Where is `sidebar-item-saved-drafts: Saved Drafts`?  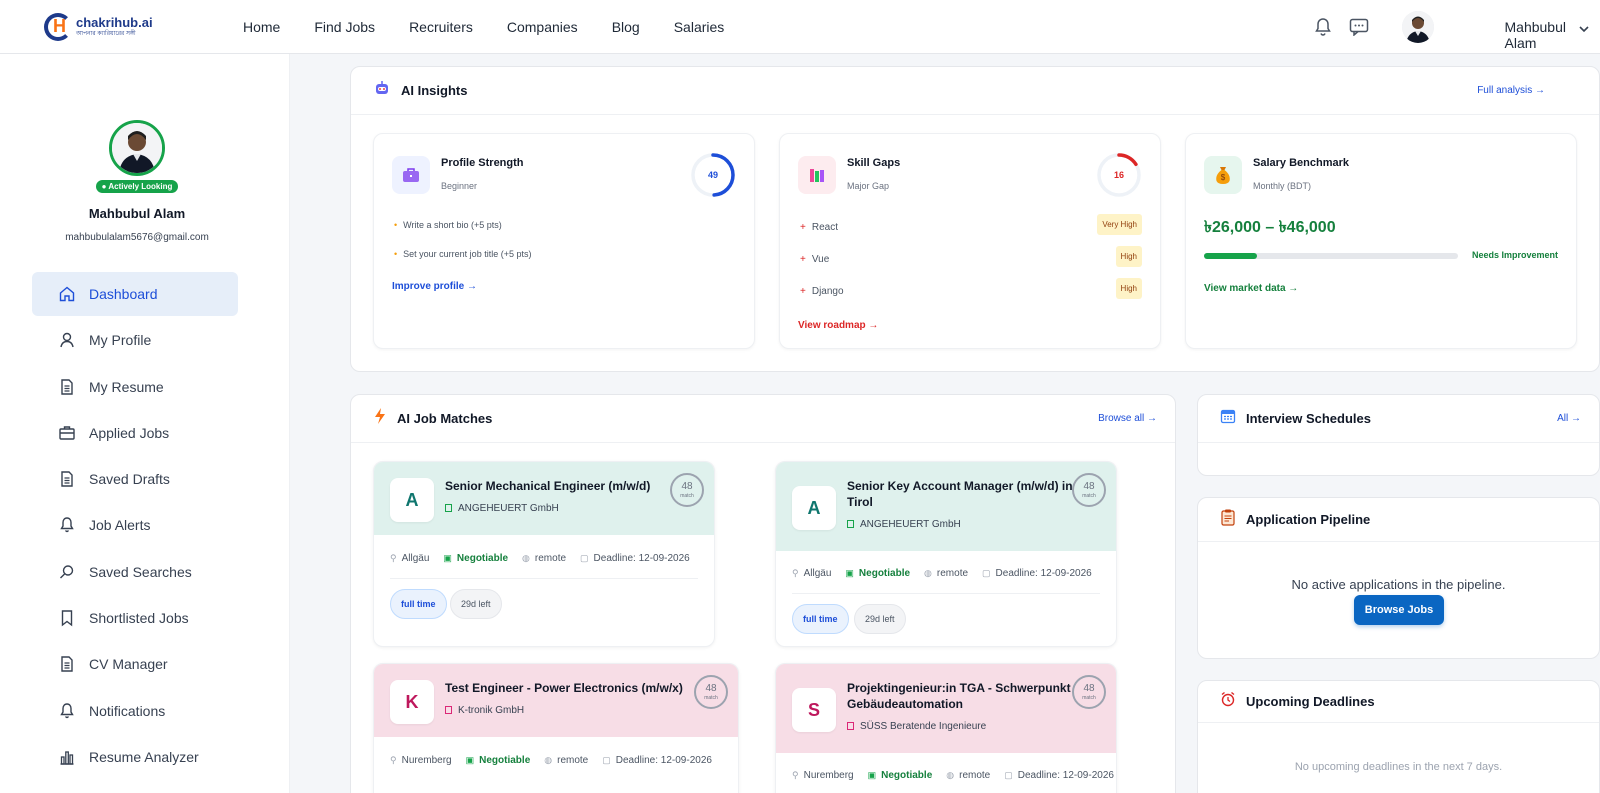
sidebar-item-saved-drafts: Saved Drafts is located at coordinates (135, 479).